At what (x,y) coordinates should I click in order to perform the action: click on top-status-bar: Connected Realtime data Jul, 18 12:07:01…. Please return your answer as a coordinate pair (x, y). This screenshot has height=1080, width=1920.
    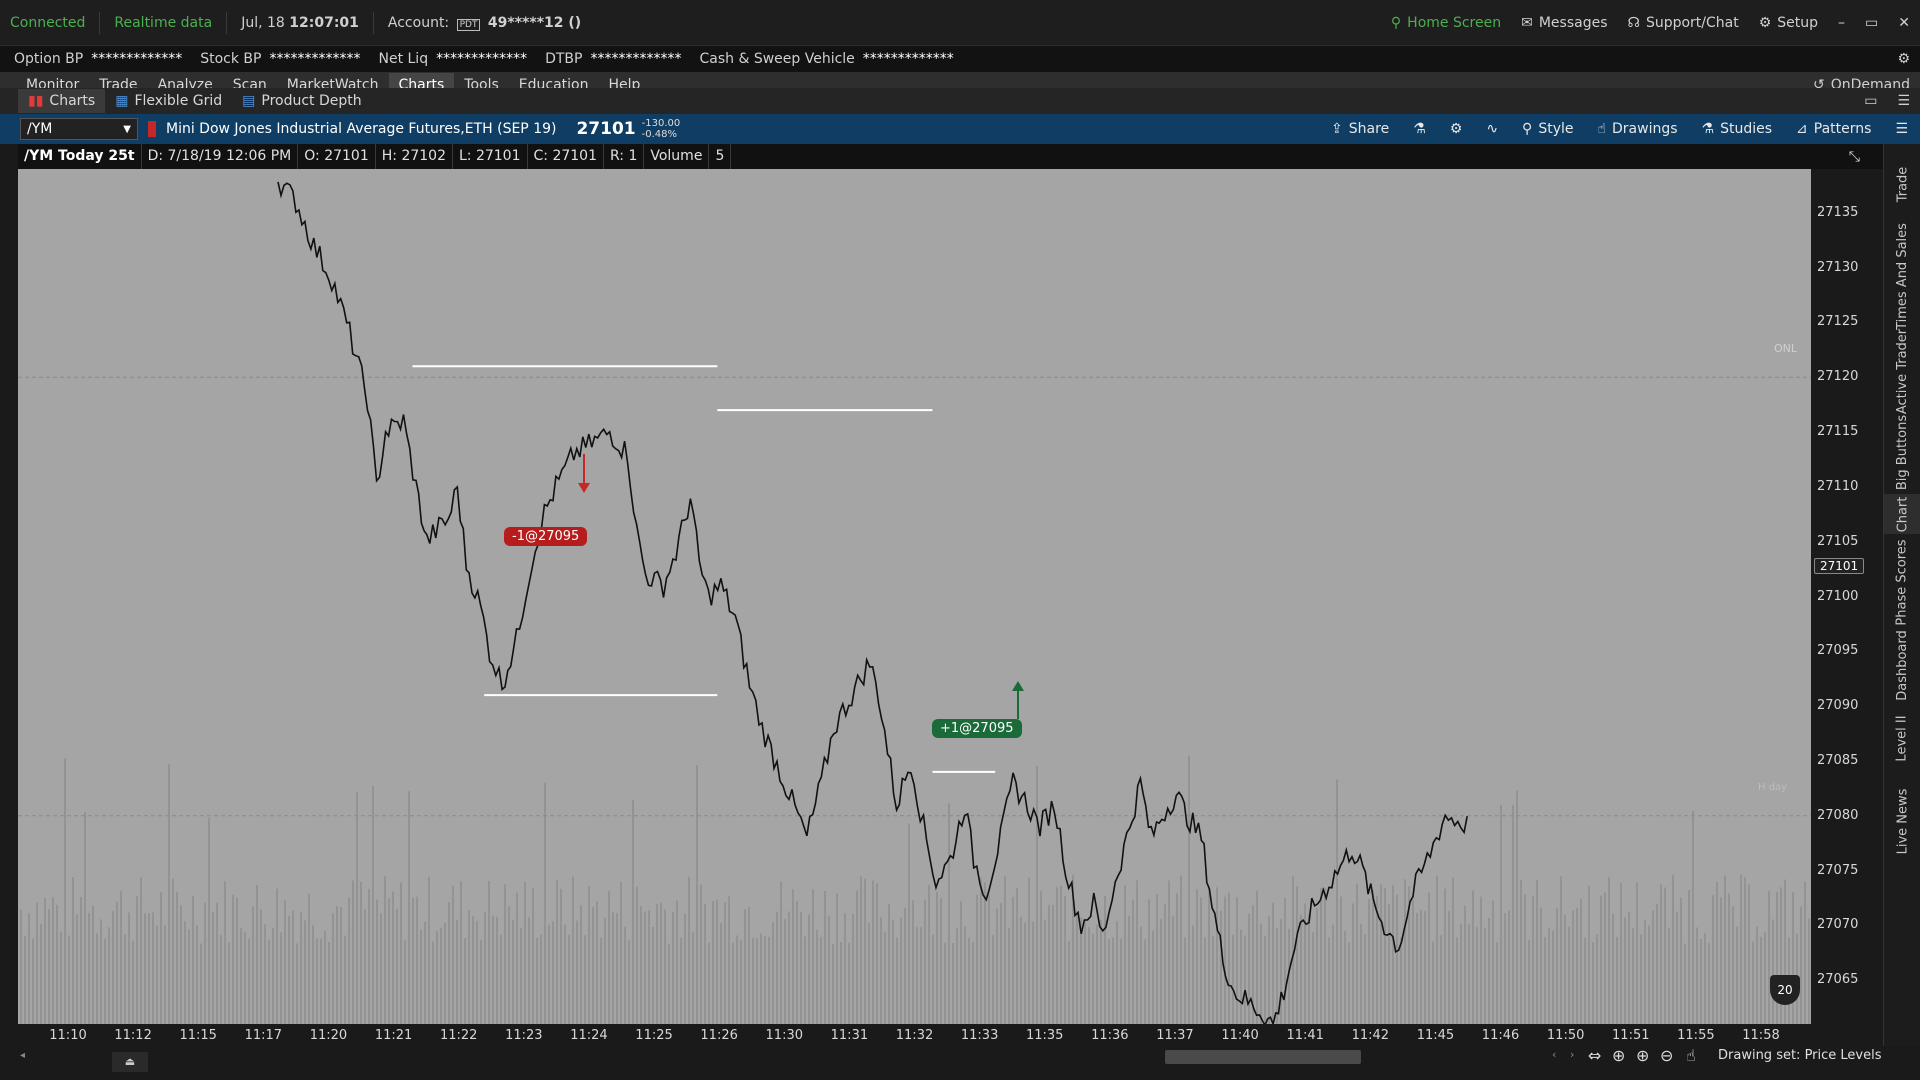
    Looking at the image, I should click on (960, 23).